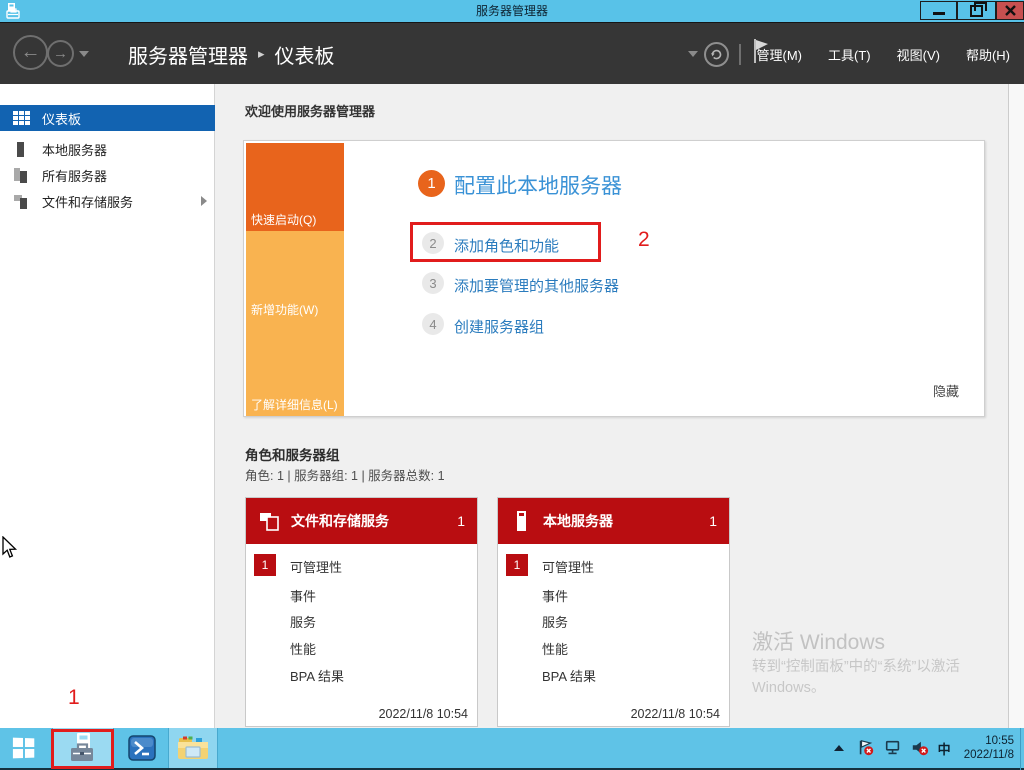 The height and width of the screenshot is (770, 1024). What do you see at coordinates (21, 175) in the screenshot?
I see `all-servers-icon` at bounding box center [21, 175].